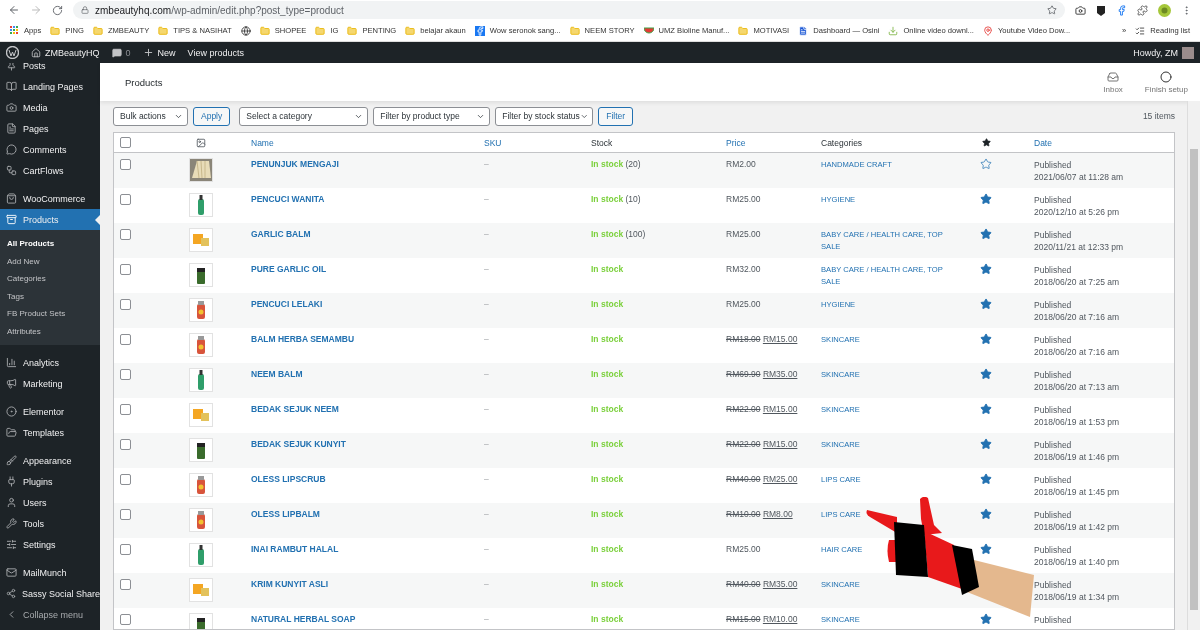  What do you see at coordinates (50, 244) in the screenshot?
I see `submenu-item: All Products` at bounding box center [50, 244].